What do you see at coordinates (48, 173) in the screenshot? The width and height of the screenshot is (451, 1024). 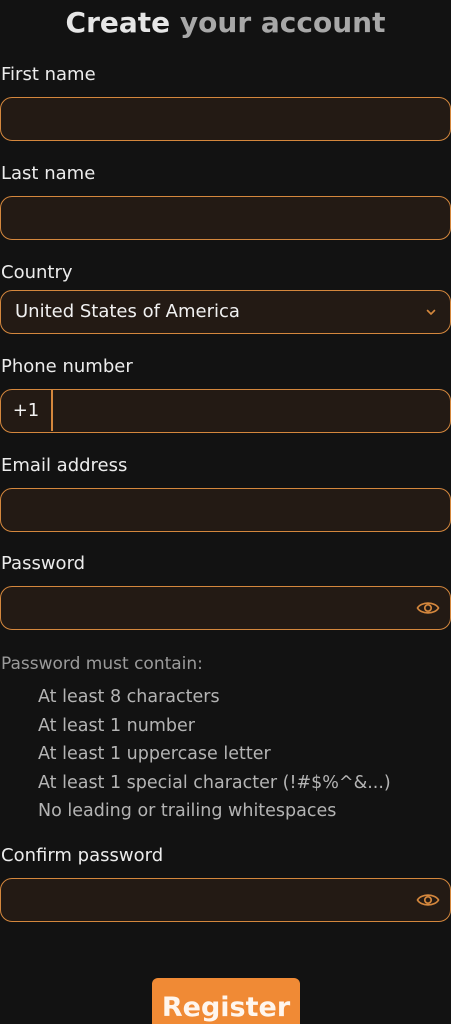 I see `last-name-label: Last name` at bounding box center [48, 173].